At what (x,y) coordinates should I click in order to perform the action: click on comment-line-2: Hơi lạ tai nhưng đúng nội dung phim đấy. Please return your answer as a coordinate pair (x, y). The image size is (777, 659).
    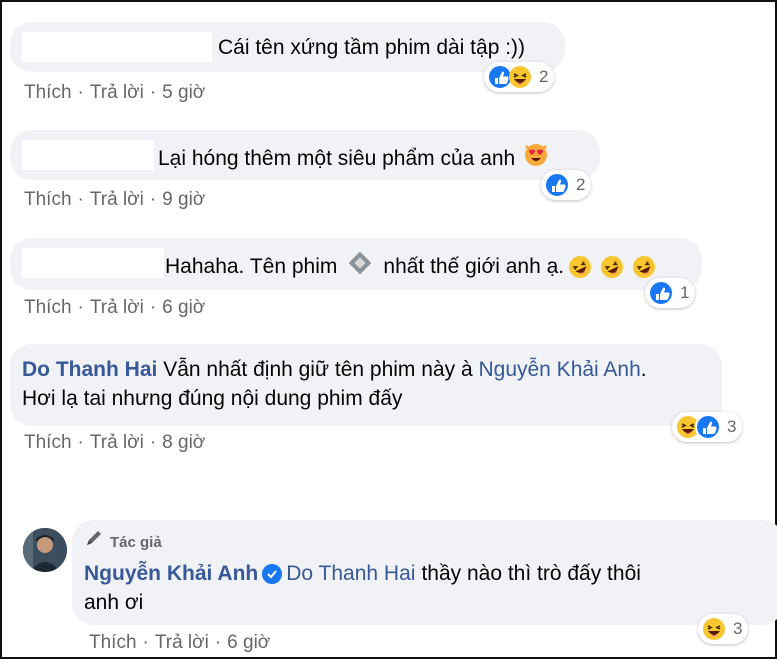
    Looking at the image, I should click on (212, 398).